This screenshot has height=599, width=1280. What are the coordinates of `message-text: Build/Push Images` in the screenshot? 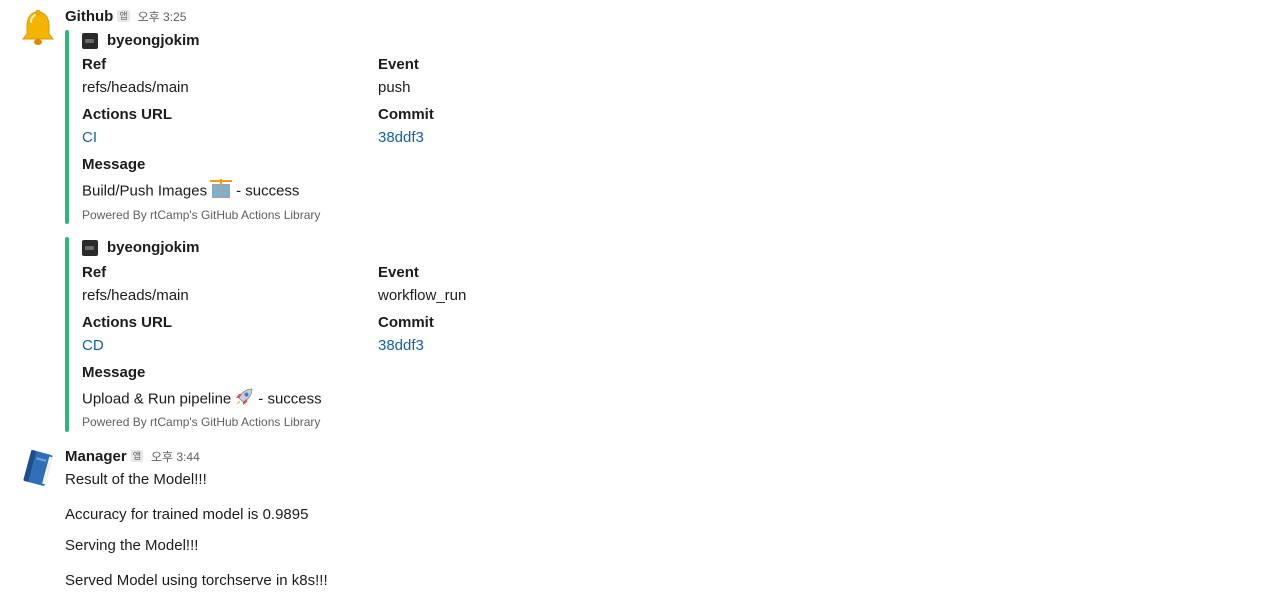 It's located at (145, 191).